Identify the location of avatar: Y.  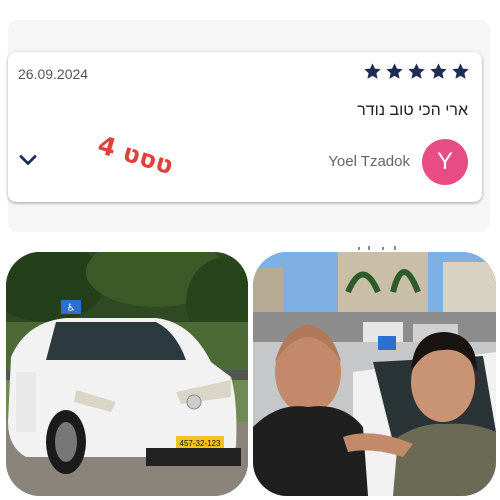
(445, 162).